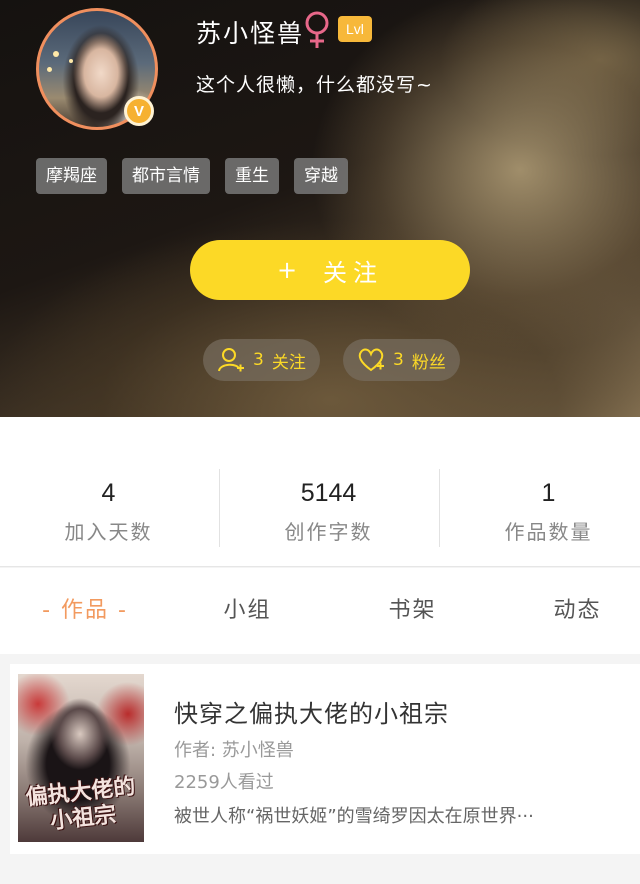  Describe the element at coordinates (224, 782) in the screenshot. I see `book-read-count: 2259人看过` at that location.